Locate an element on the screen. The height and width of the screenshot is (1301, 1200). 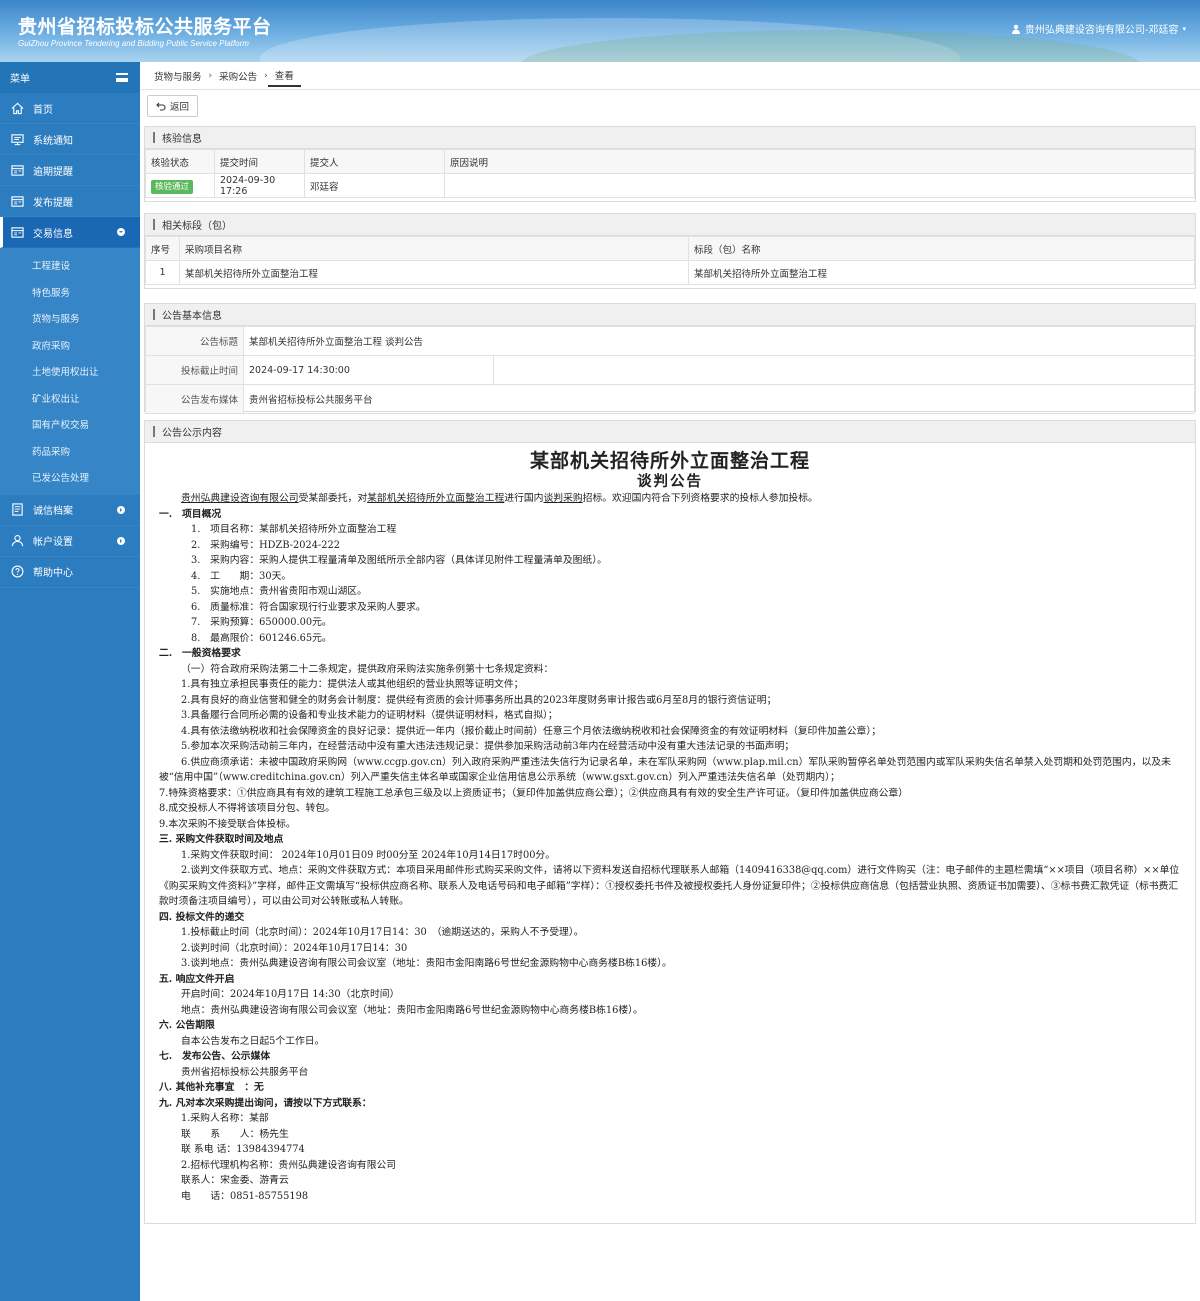
breadcrumb-current: 查看 is located at coordinates (284, 77).